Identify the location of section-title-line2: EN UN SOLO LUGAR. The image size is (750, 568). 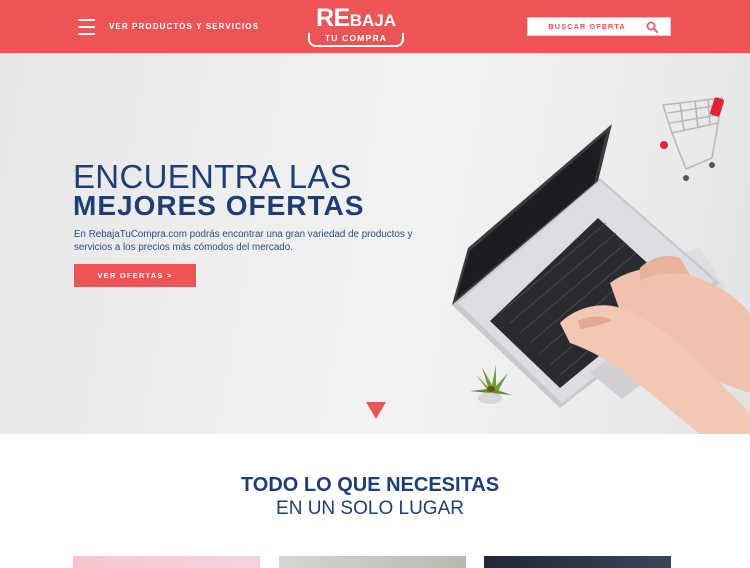
(370, 508).